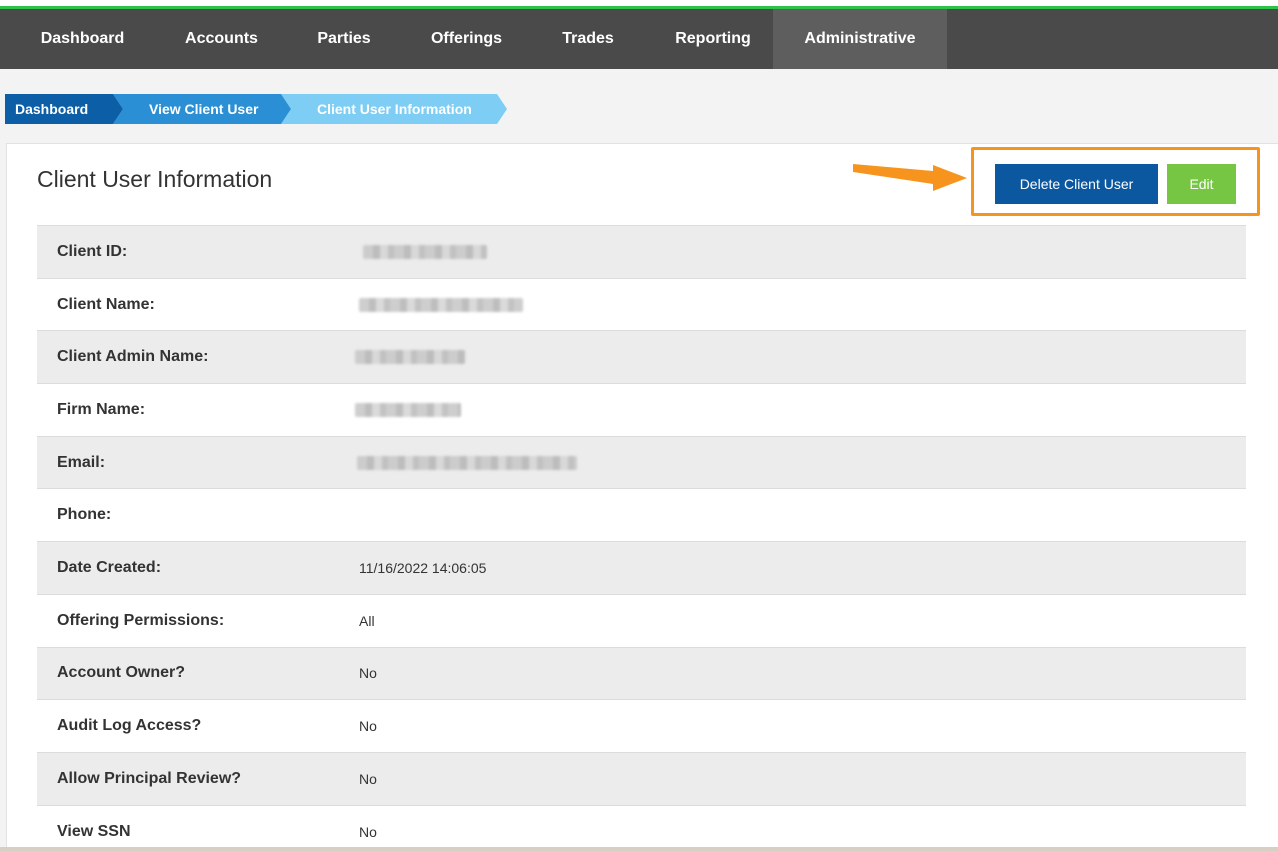 The width and height of the screenshot is (1278, 851). I want to click on detail-label: Phone:, so click(84, 515).